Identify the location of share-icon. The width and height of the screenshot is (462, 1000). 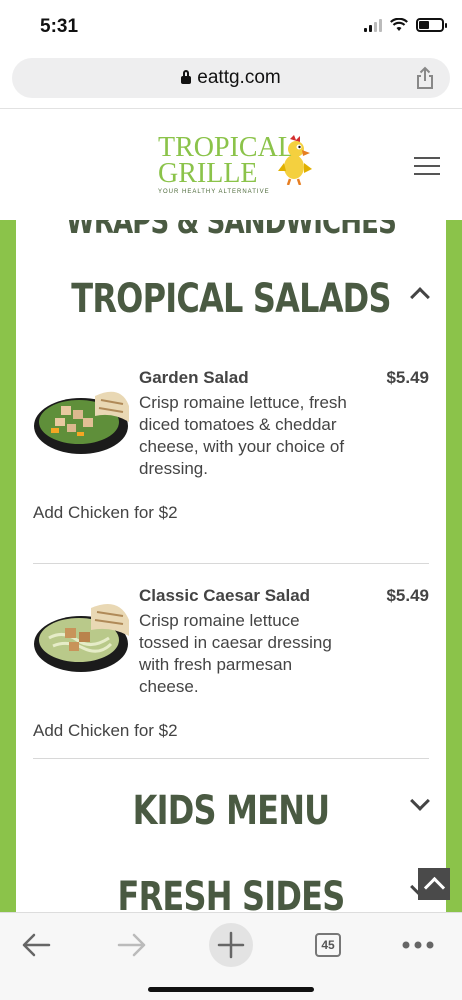
(425, 78).